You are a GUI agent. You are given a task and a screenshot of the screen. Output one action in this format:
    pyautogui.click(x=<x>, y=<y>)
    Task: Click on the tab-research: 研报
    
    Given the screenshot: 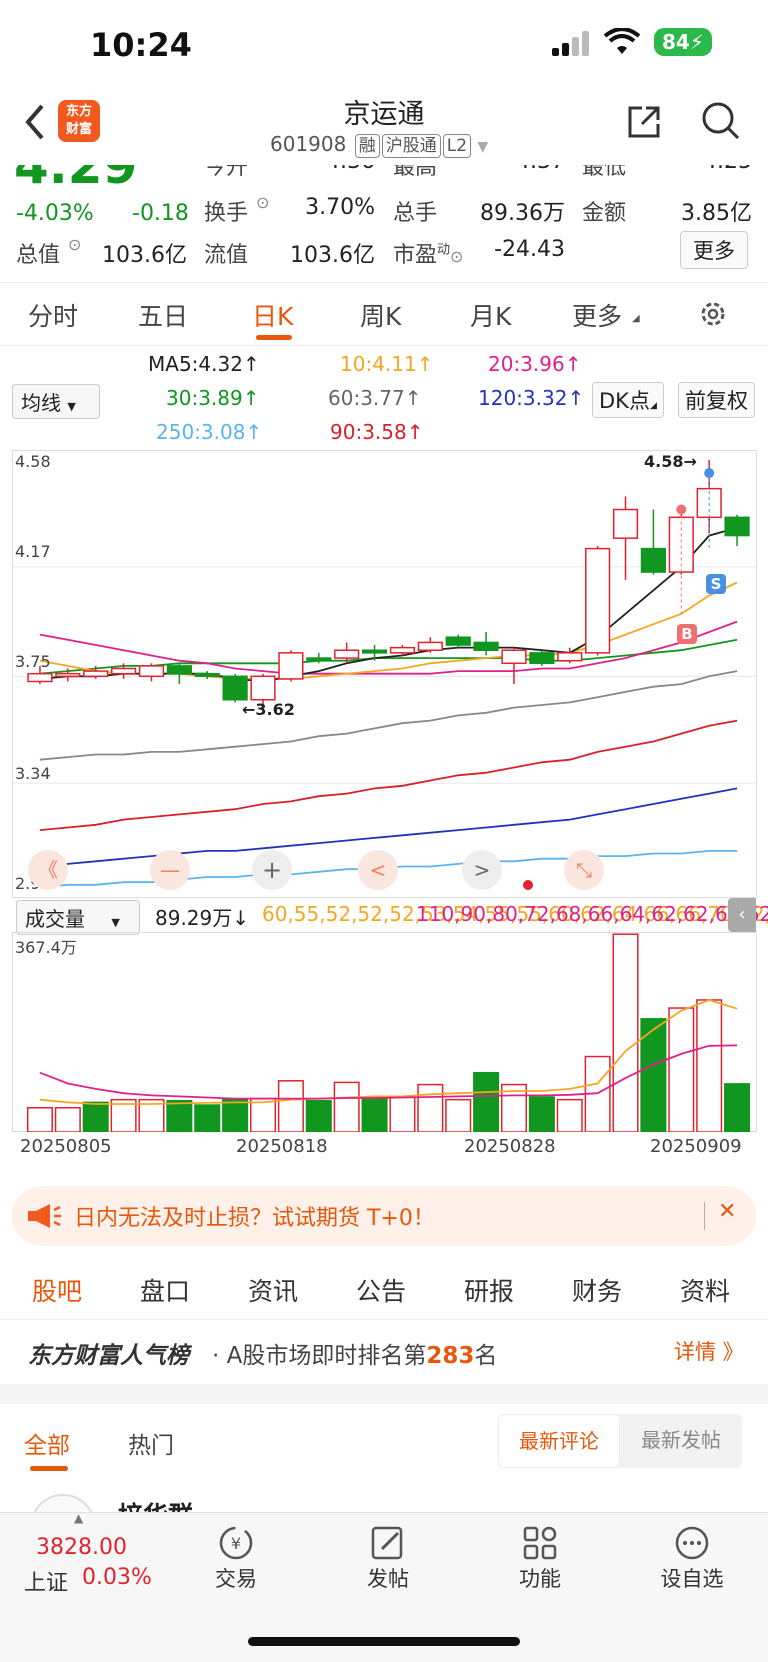 What is the action you would take?
    pyautogui.click(x=489, y=1290)
    